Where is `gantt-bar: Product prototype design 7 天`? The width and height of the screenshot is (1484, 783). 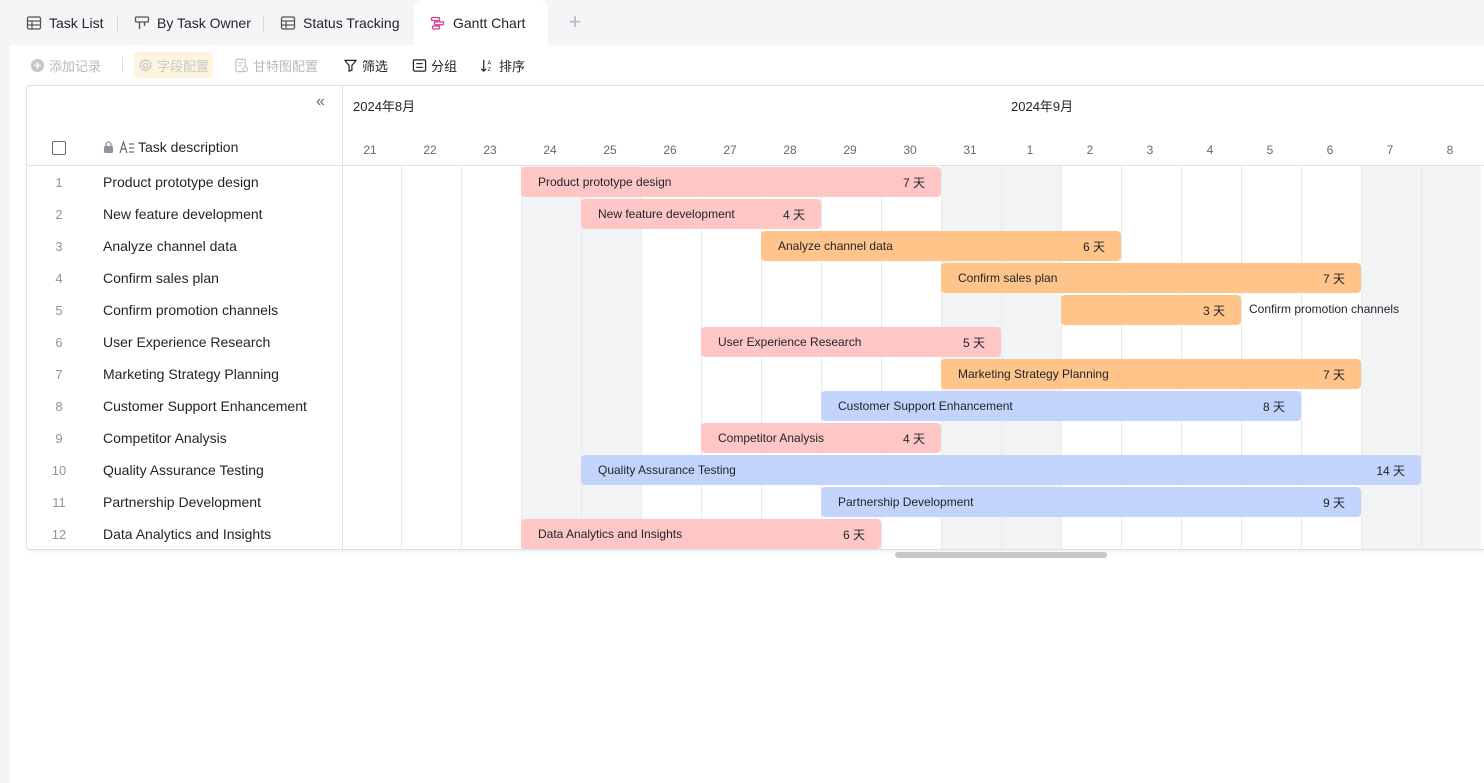 gantt-bar: Product prototype design 7 天 is located at coordinates (731, 182).